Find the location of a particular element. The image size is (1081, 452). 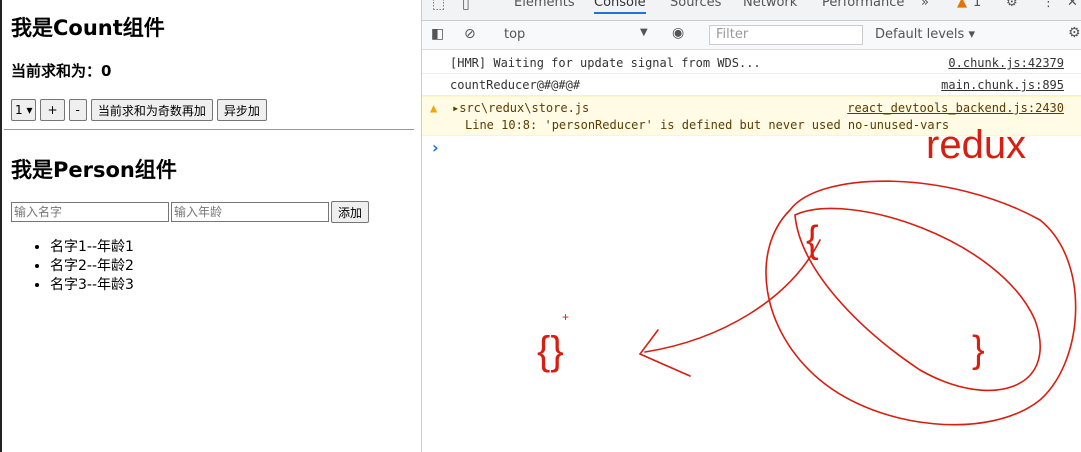

log-text: countReducer@#@#@# is located at coordinates (515, 85).